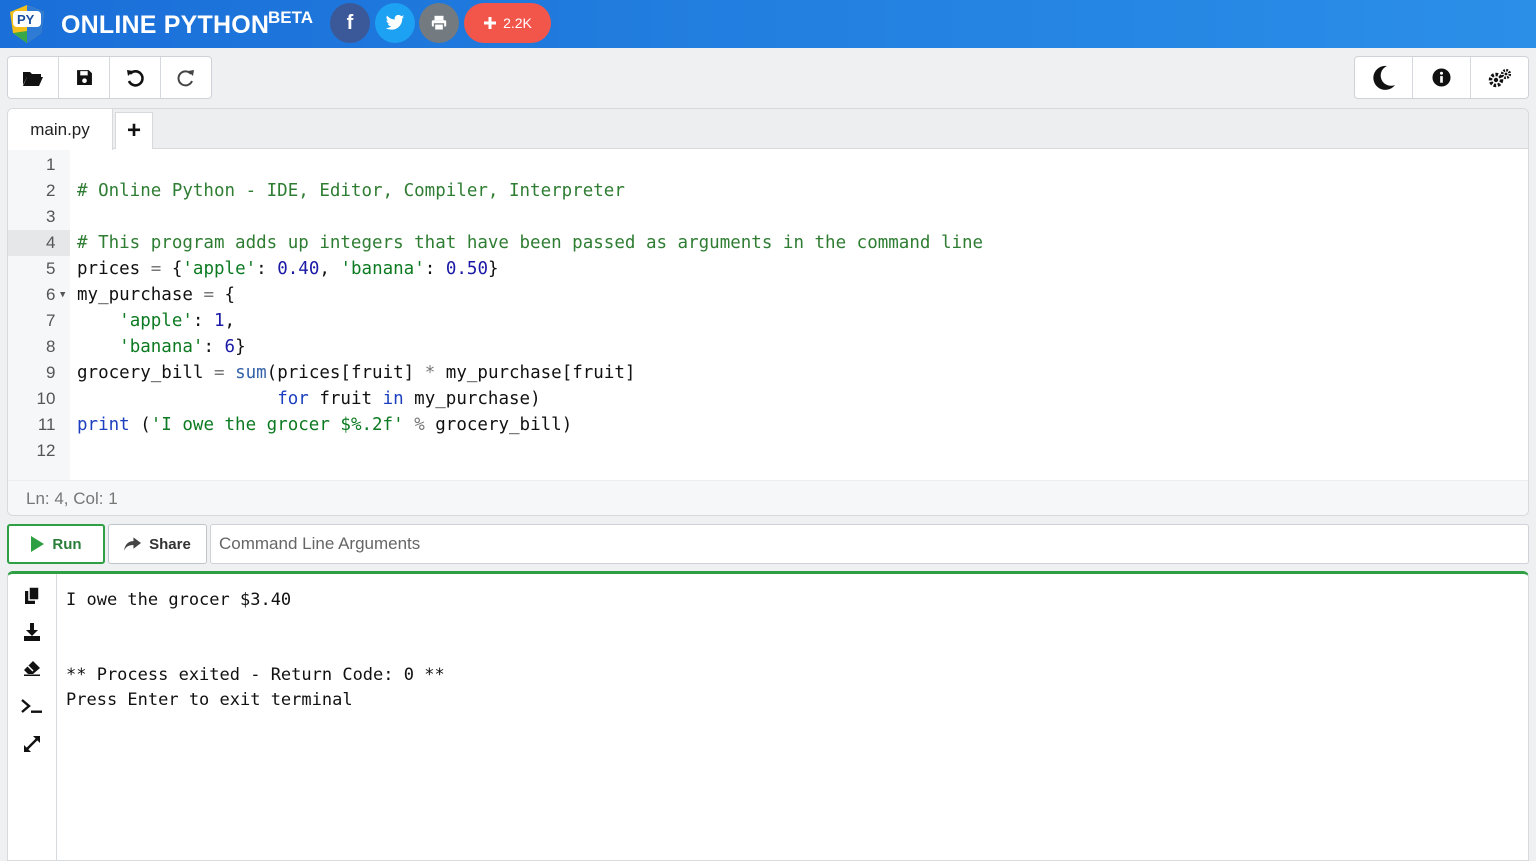 The image size is (1536, 861). Describe the element at coordinates (51, 372) in the screenshot. I see `line-number: 9` at that location.